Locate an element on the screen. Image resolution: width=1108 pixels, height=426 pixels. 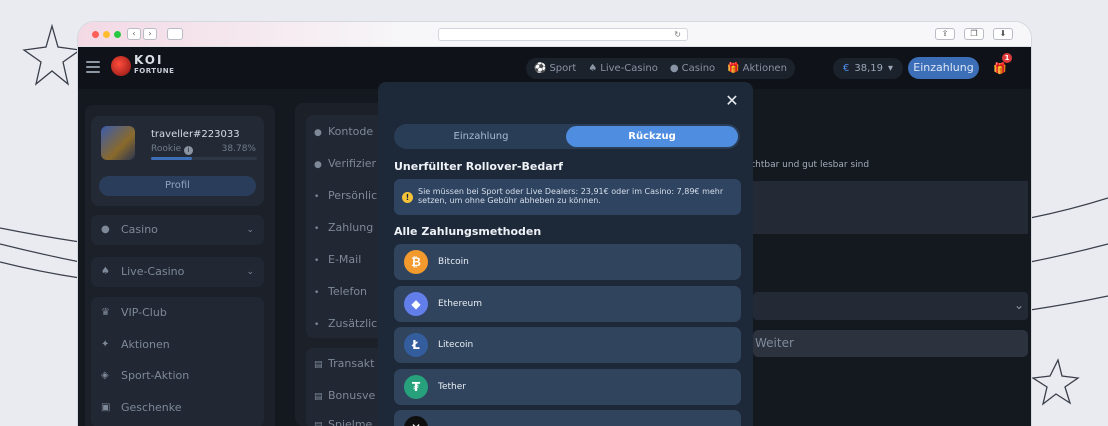
sidebar-item-sport-promo: ◈ Sport-Aktion is located at coordinates (140, 376).